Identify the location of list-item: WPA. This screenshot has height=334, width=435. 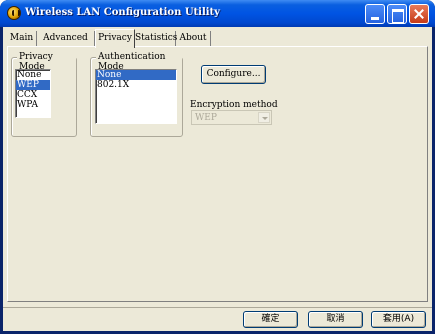
(33, 105).